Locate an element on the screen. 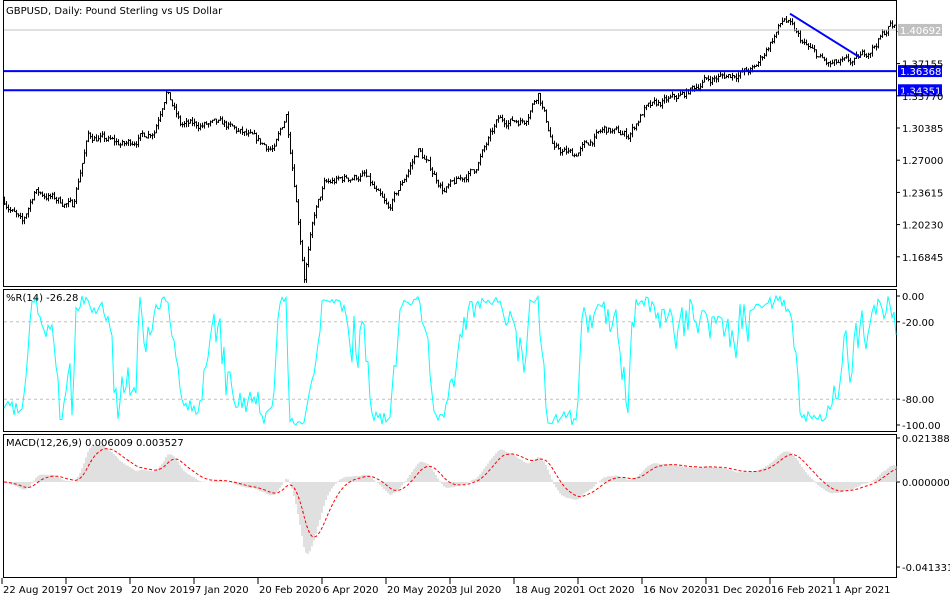  date-tick-label: 18 Aug 2020 is located at coordinates (547, 590).